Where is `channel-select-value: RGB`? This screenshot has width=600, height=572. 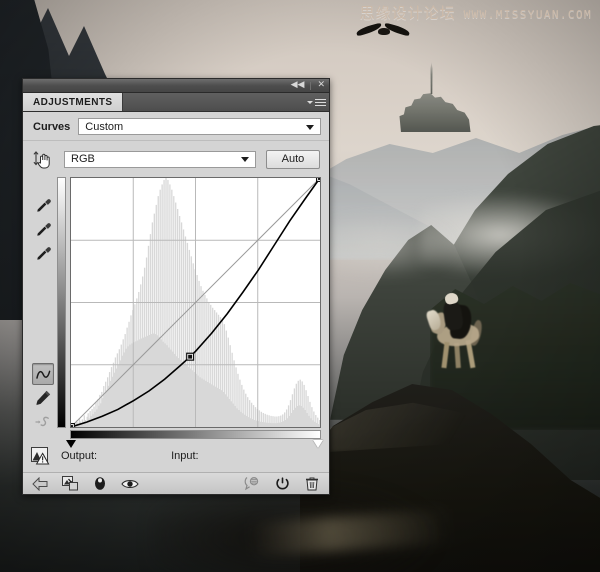 channel-select-value: RGB is located at coordinates (83, 159).